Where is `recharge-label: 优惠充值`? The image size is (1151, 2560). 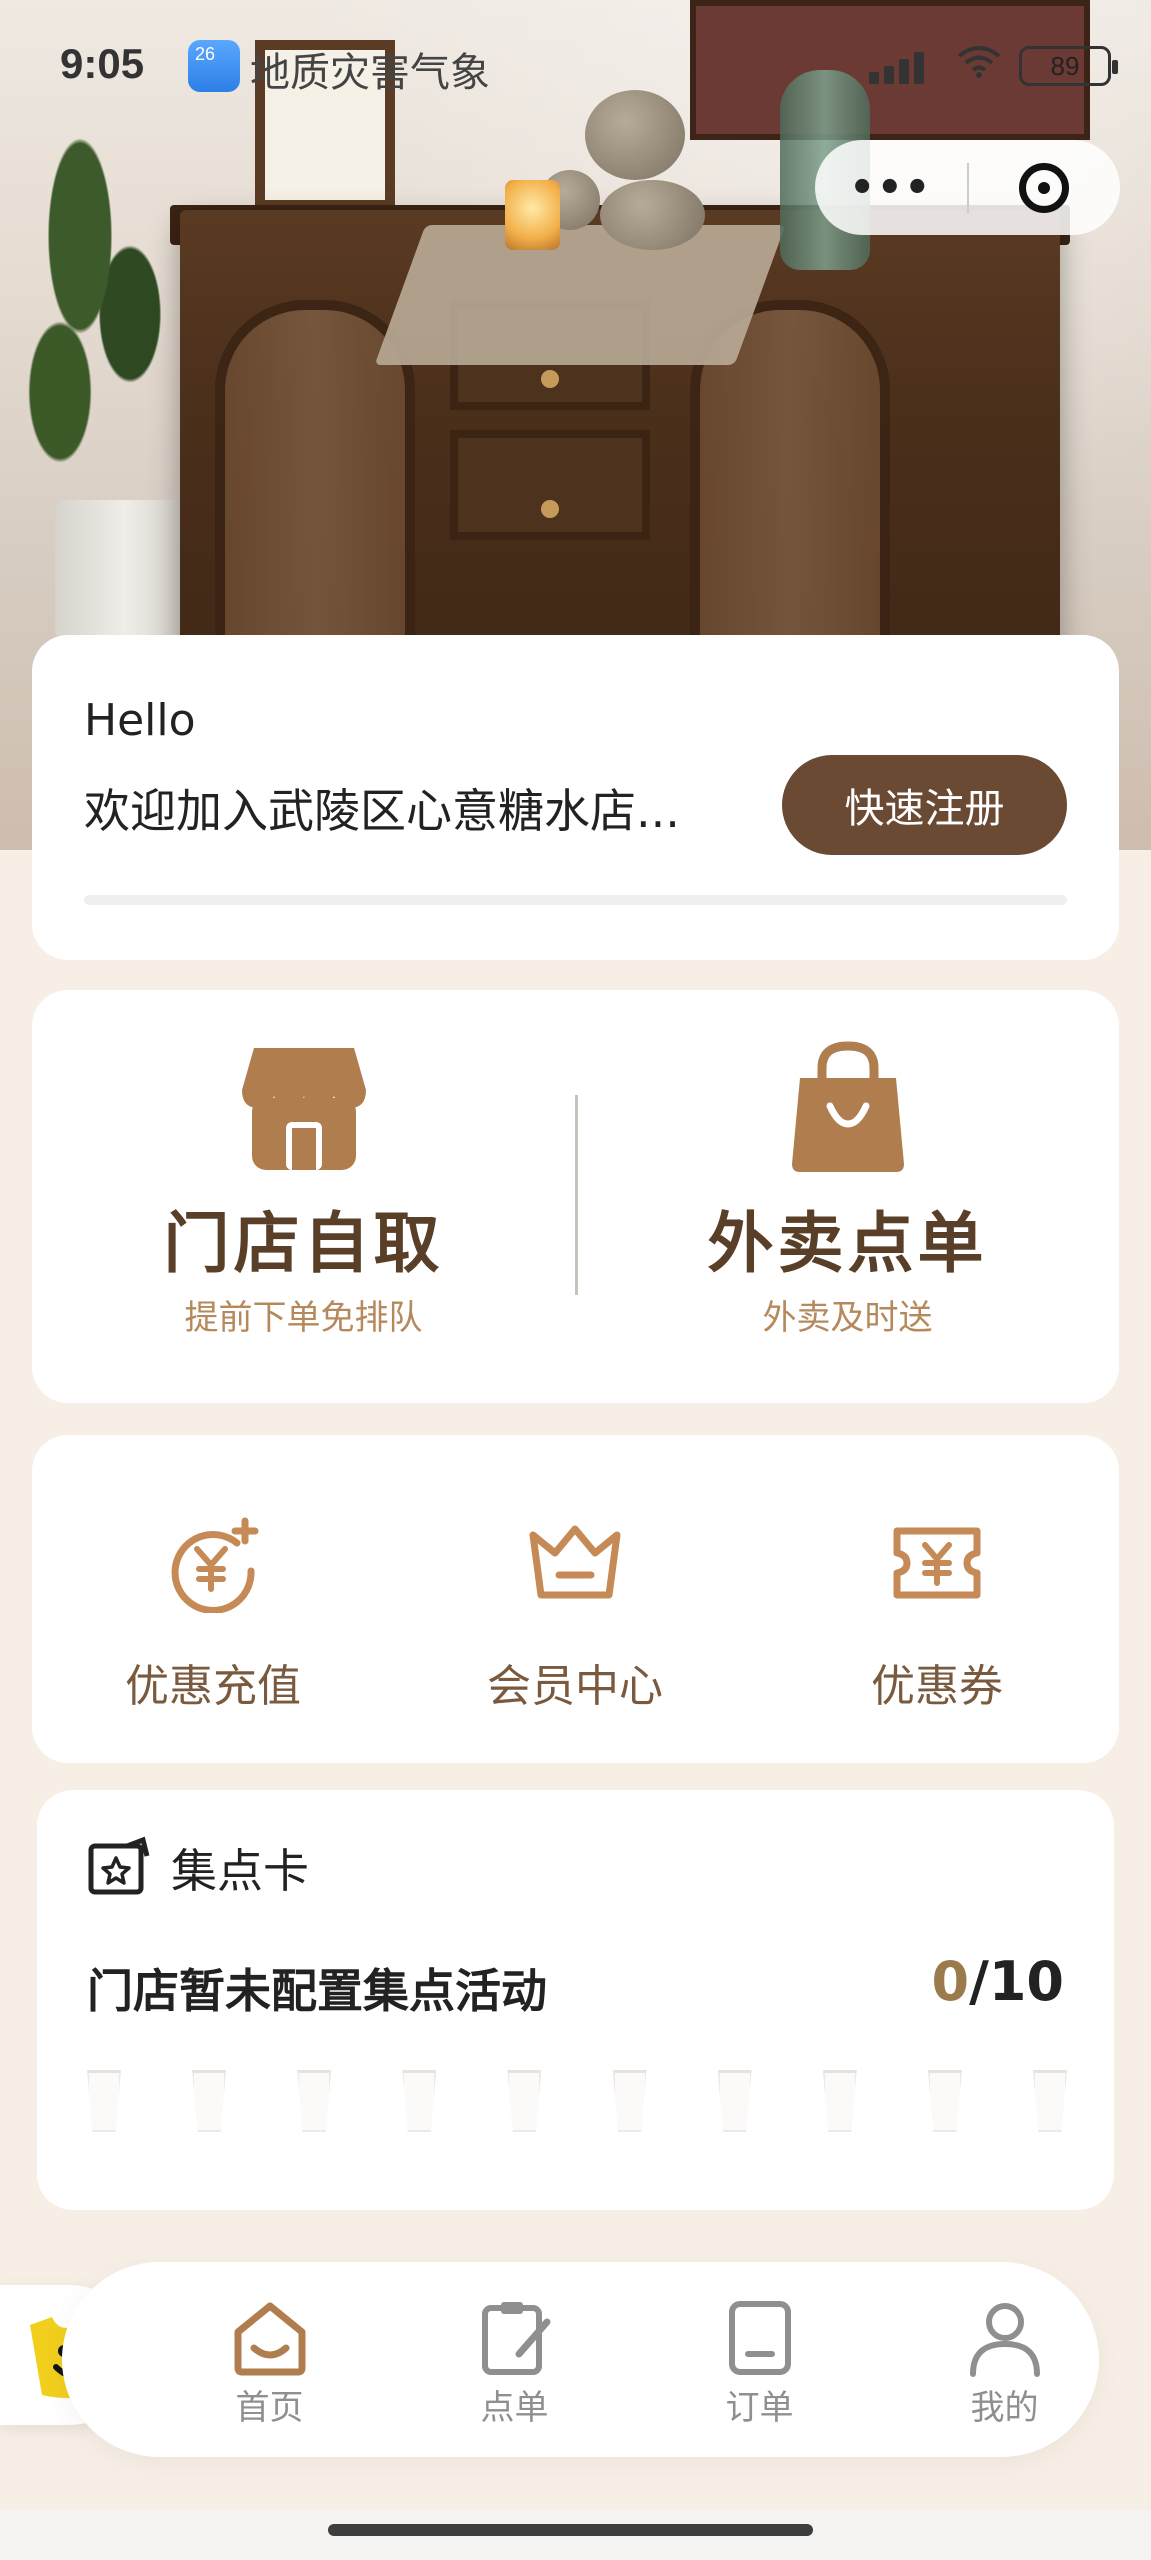
recharge-label: 优惠充值 is located at coordinates (213, 1686).